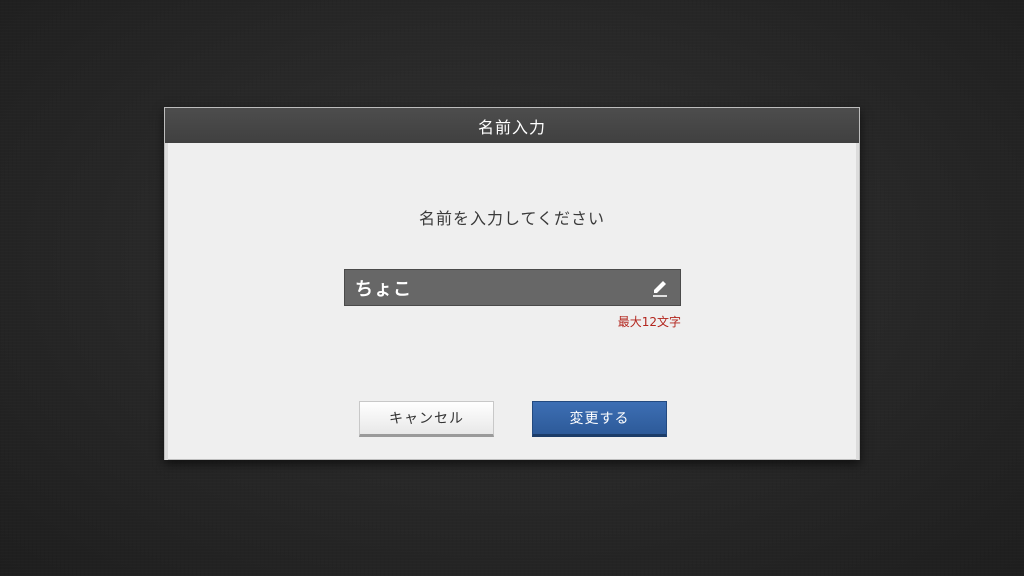  I want to click on cancel-button-label: キャンセル, so click(426, 419).